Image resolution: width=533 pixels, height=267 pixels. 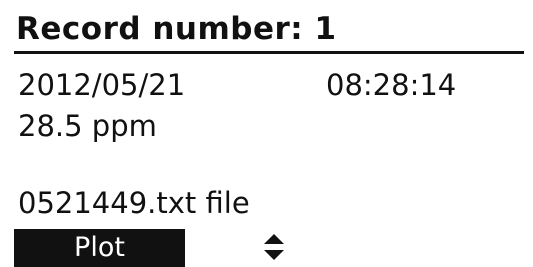 What do you see at coordinates (99, 248) in the screenshot?
I see `plot-button: Plot` at bounding box center [99, 248].